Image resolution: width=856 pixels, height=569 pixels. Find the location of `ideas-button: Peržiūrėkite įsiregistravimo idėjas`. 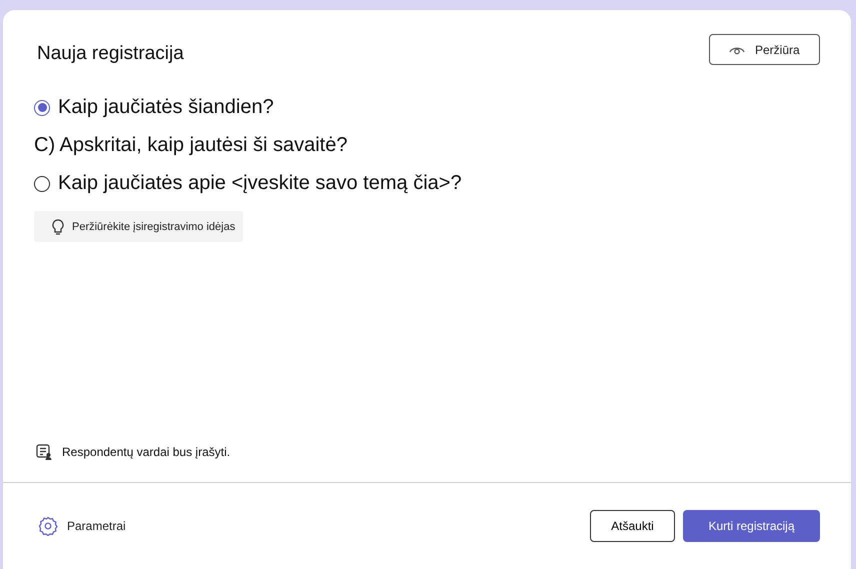

ideas-button: Peržiūrėkite įsiregistravimo idėjas is located at coordinates (139, 226).